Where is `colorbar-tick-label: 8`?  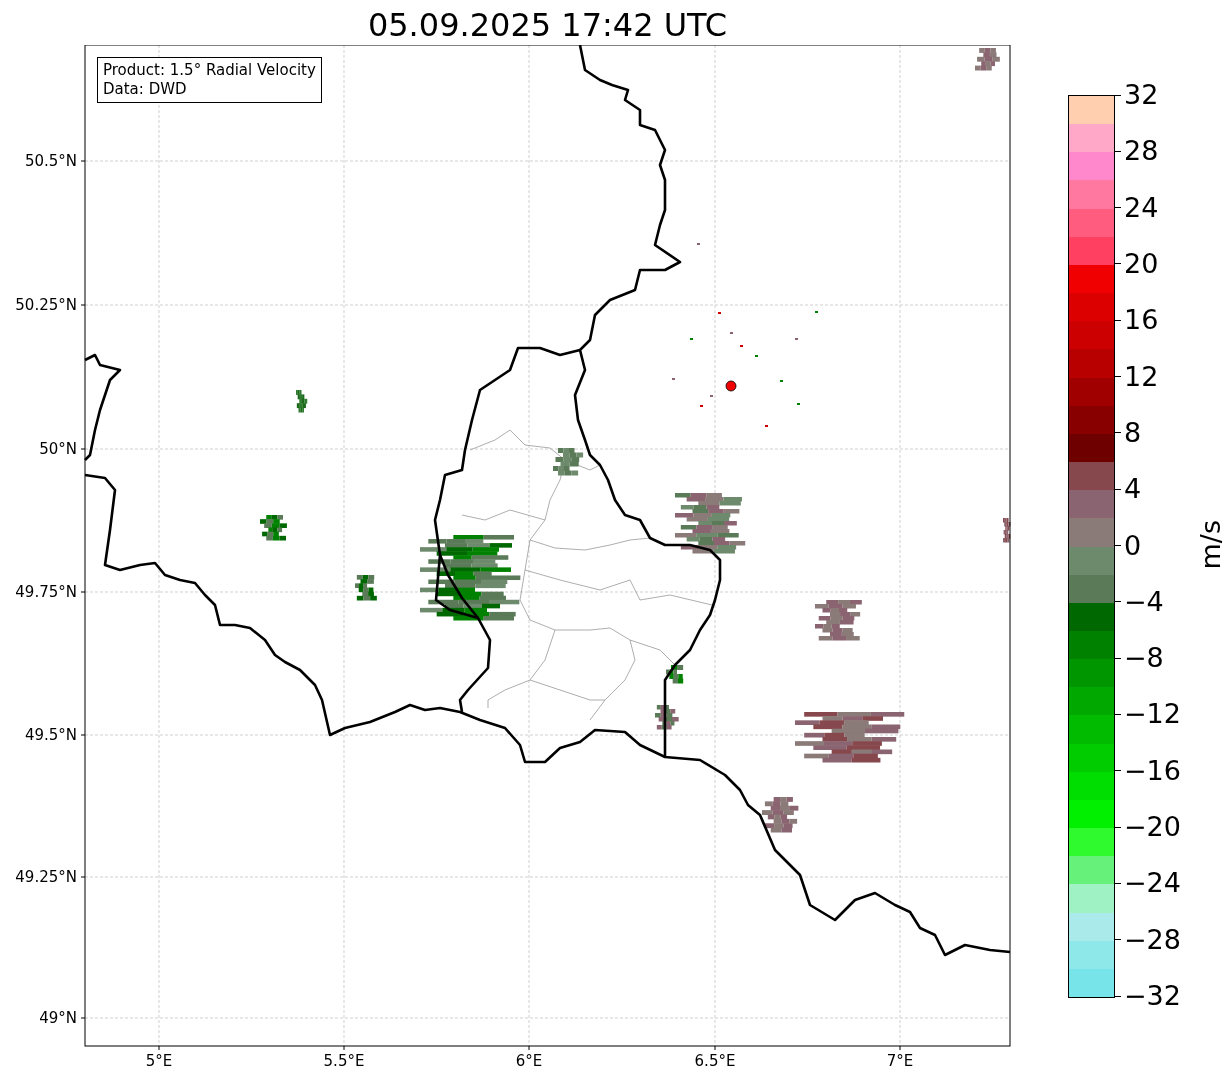
colorbar-tick-label: 8 is located at coordinates (1133, 432).